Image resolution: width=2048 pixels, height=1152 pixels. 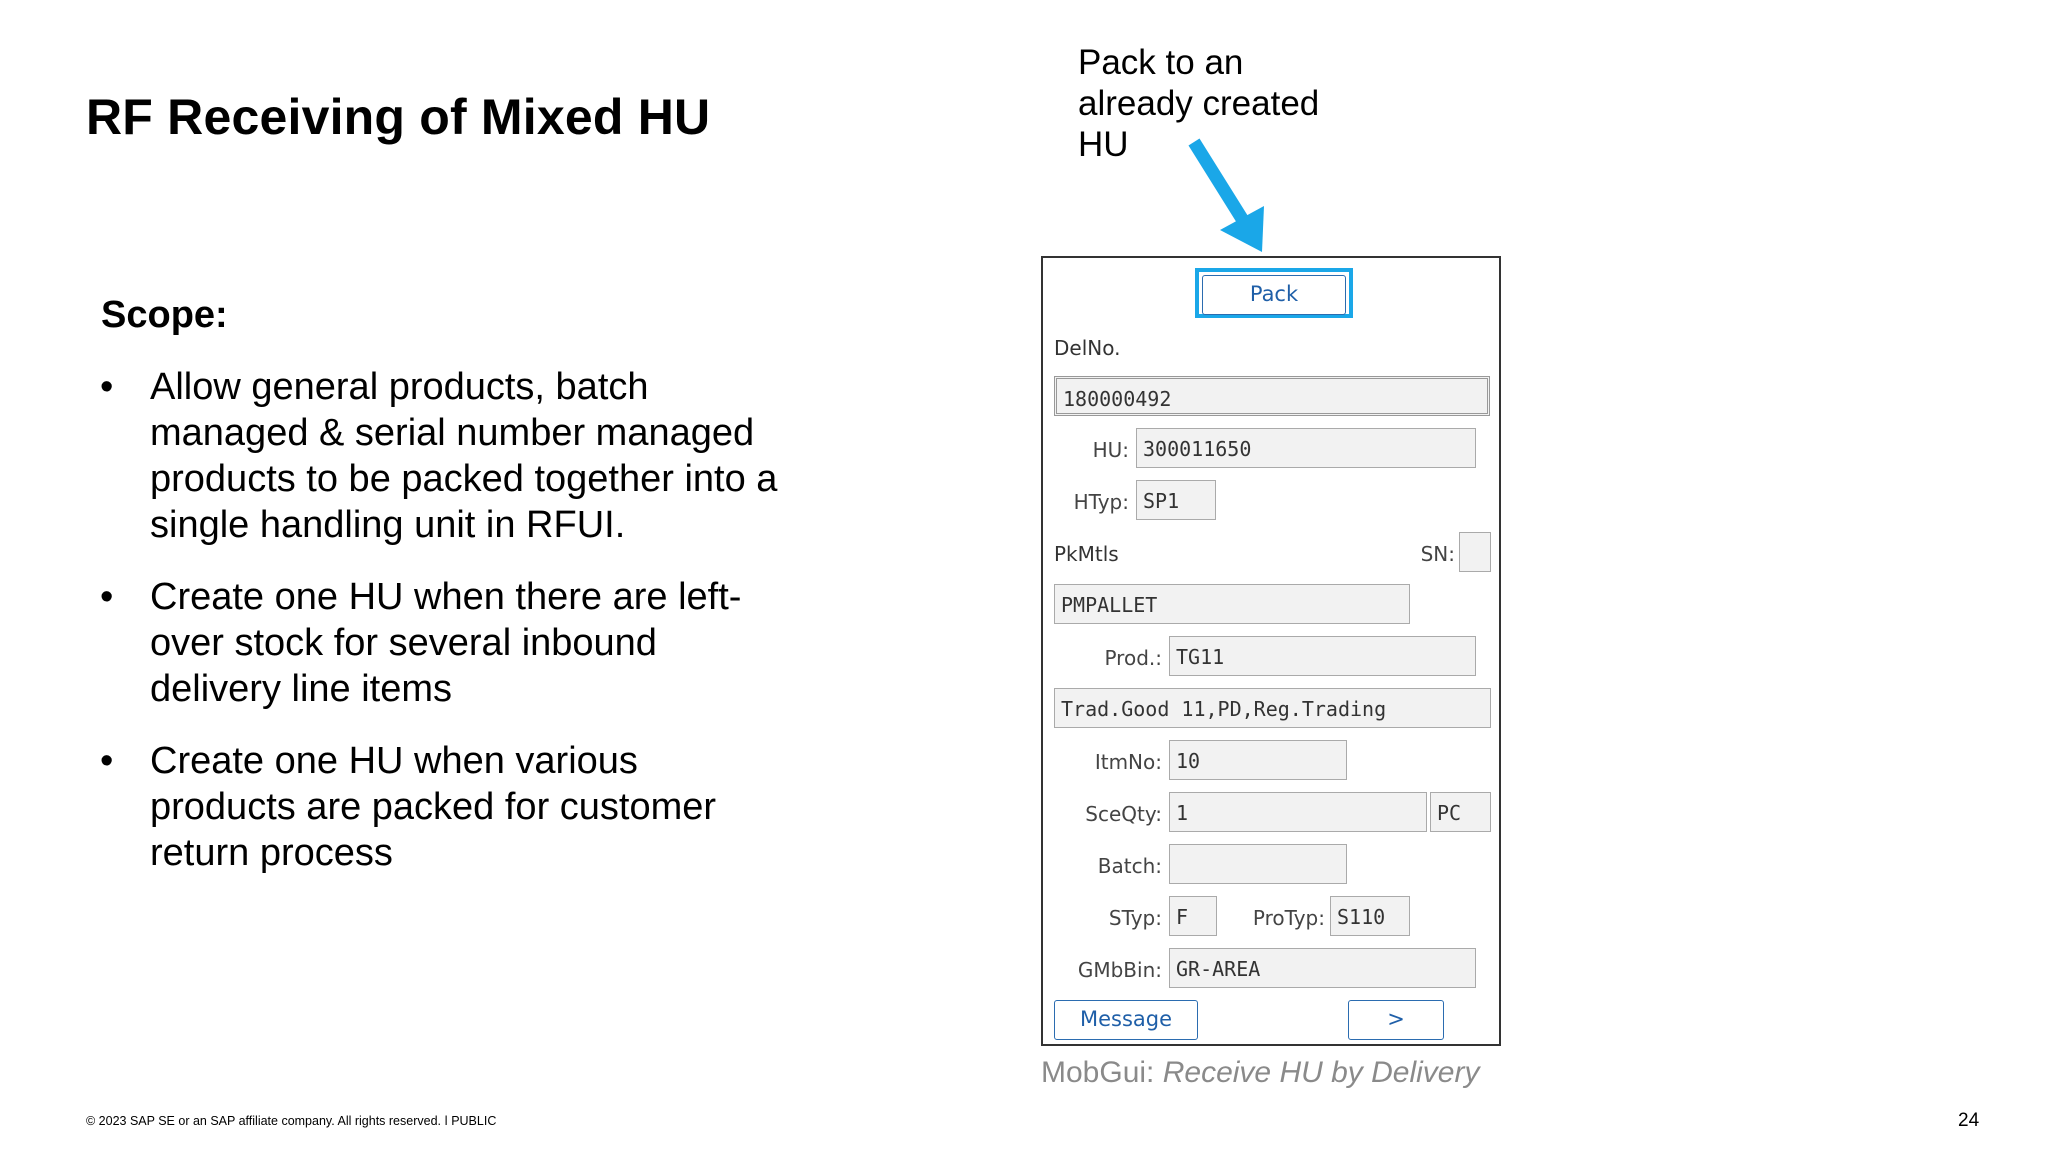 What do you see at coordinates (1129, 866) in the screenshot?
I see `batch-label: Batch:` at bounding box center [1129, 866].